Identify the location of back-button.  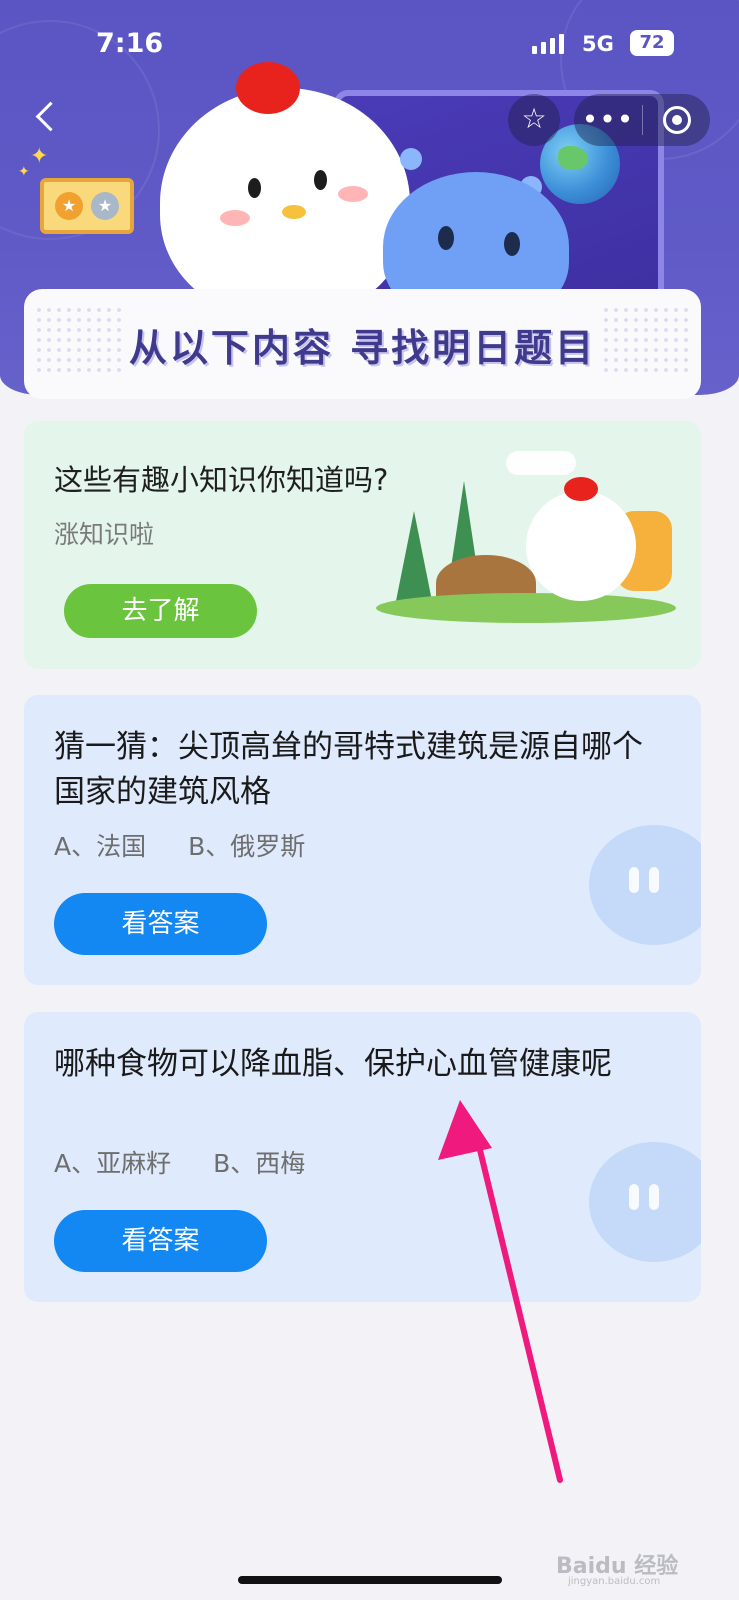
(48, 117).